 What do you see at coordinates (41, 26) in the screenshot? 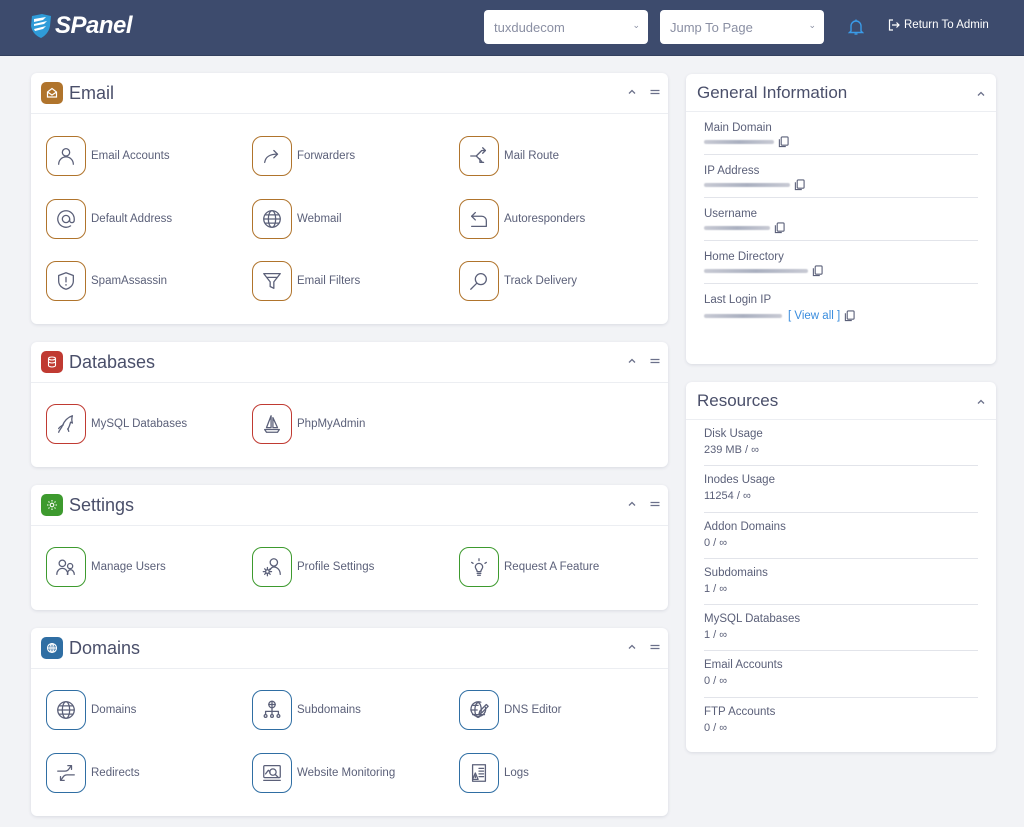
I see `shield-logo-icon` at bounding box center [41, 26].